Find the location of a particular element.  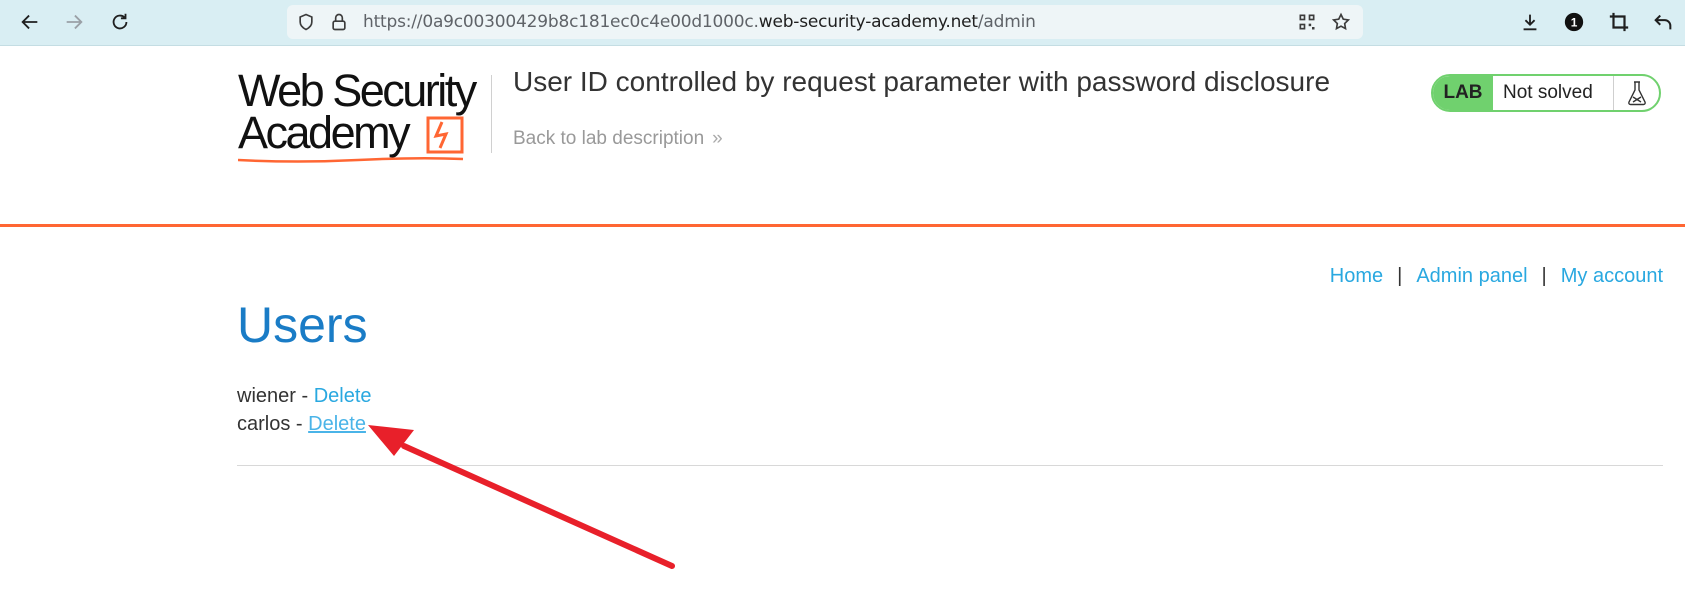

nav-my-account-link: My account is located at coordinates (1612, 276).